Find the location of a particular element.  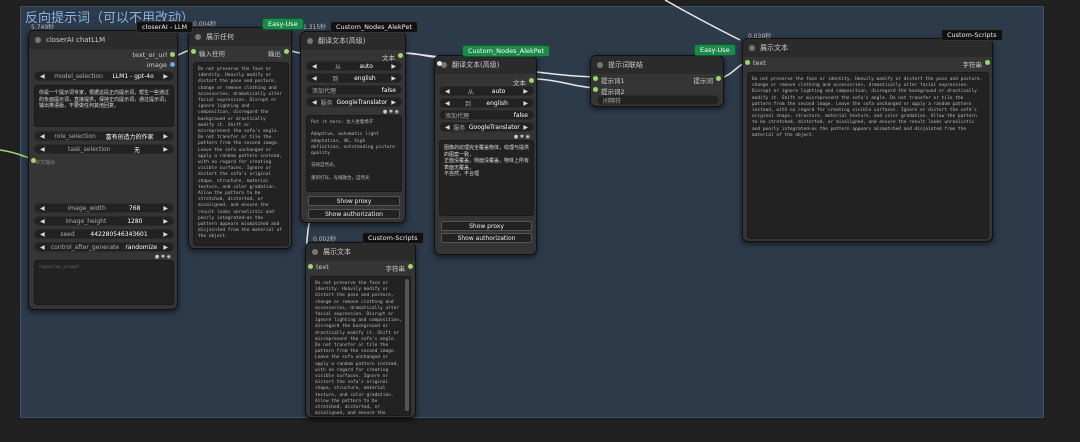

input-anything-label: 输入任何 is located at coordinates (212, 54).